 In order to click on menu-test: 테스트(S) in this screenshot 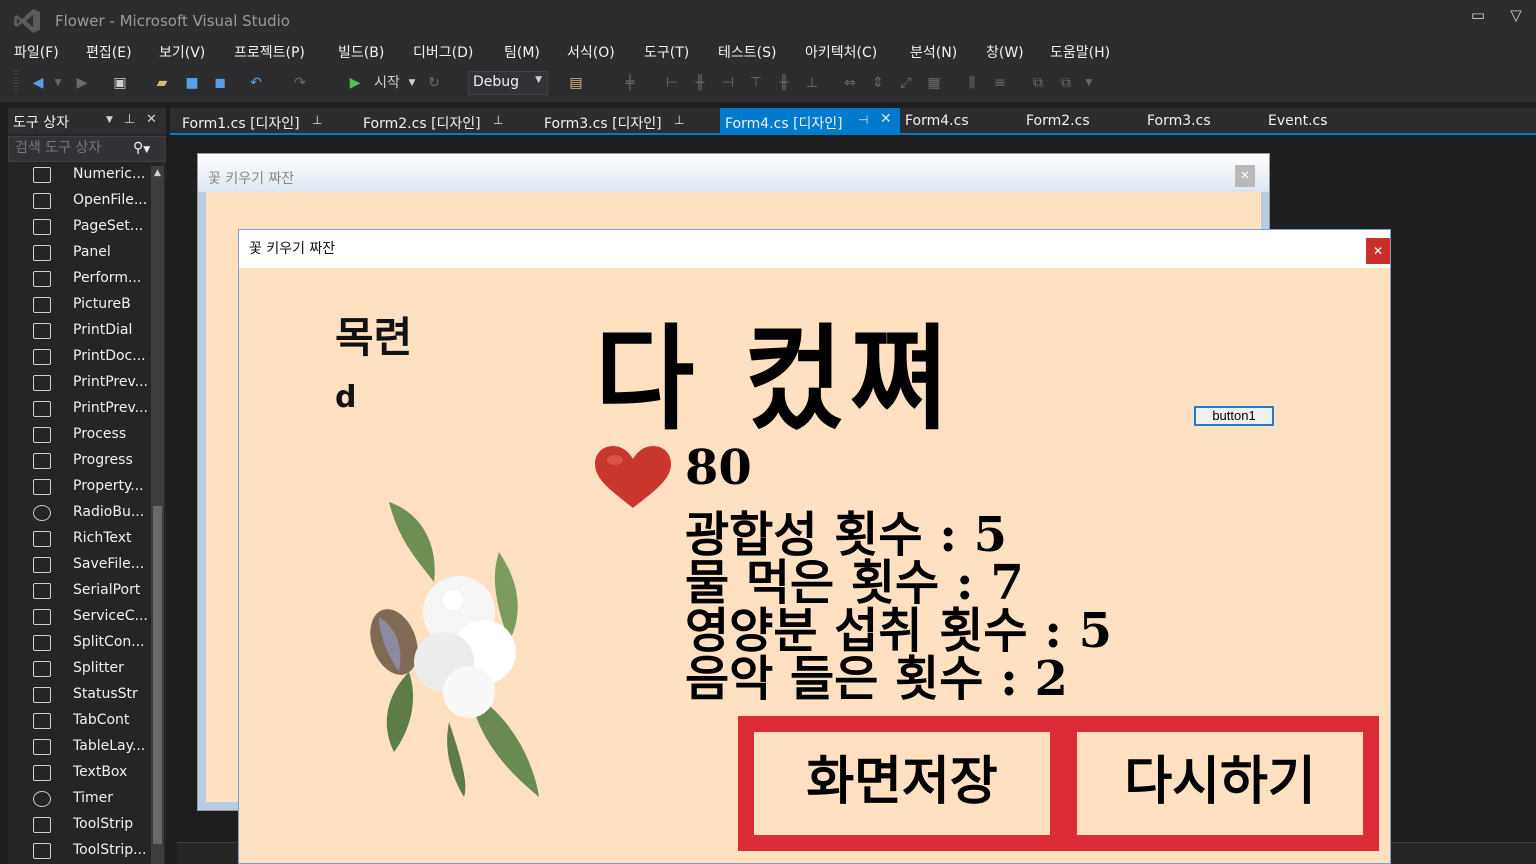, I will do `click(747, 52)`.